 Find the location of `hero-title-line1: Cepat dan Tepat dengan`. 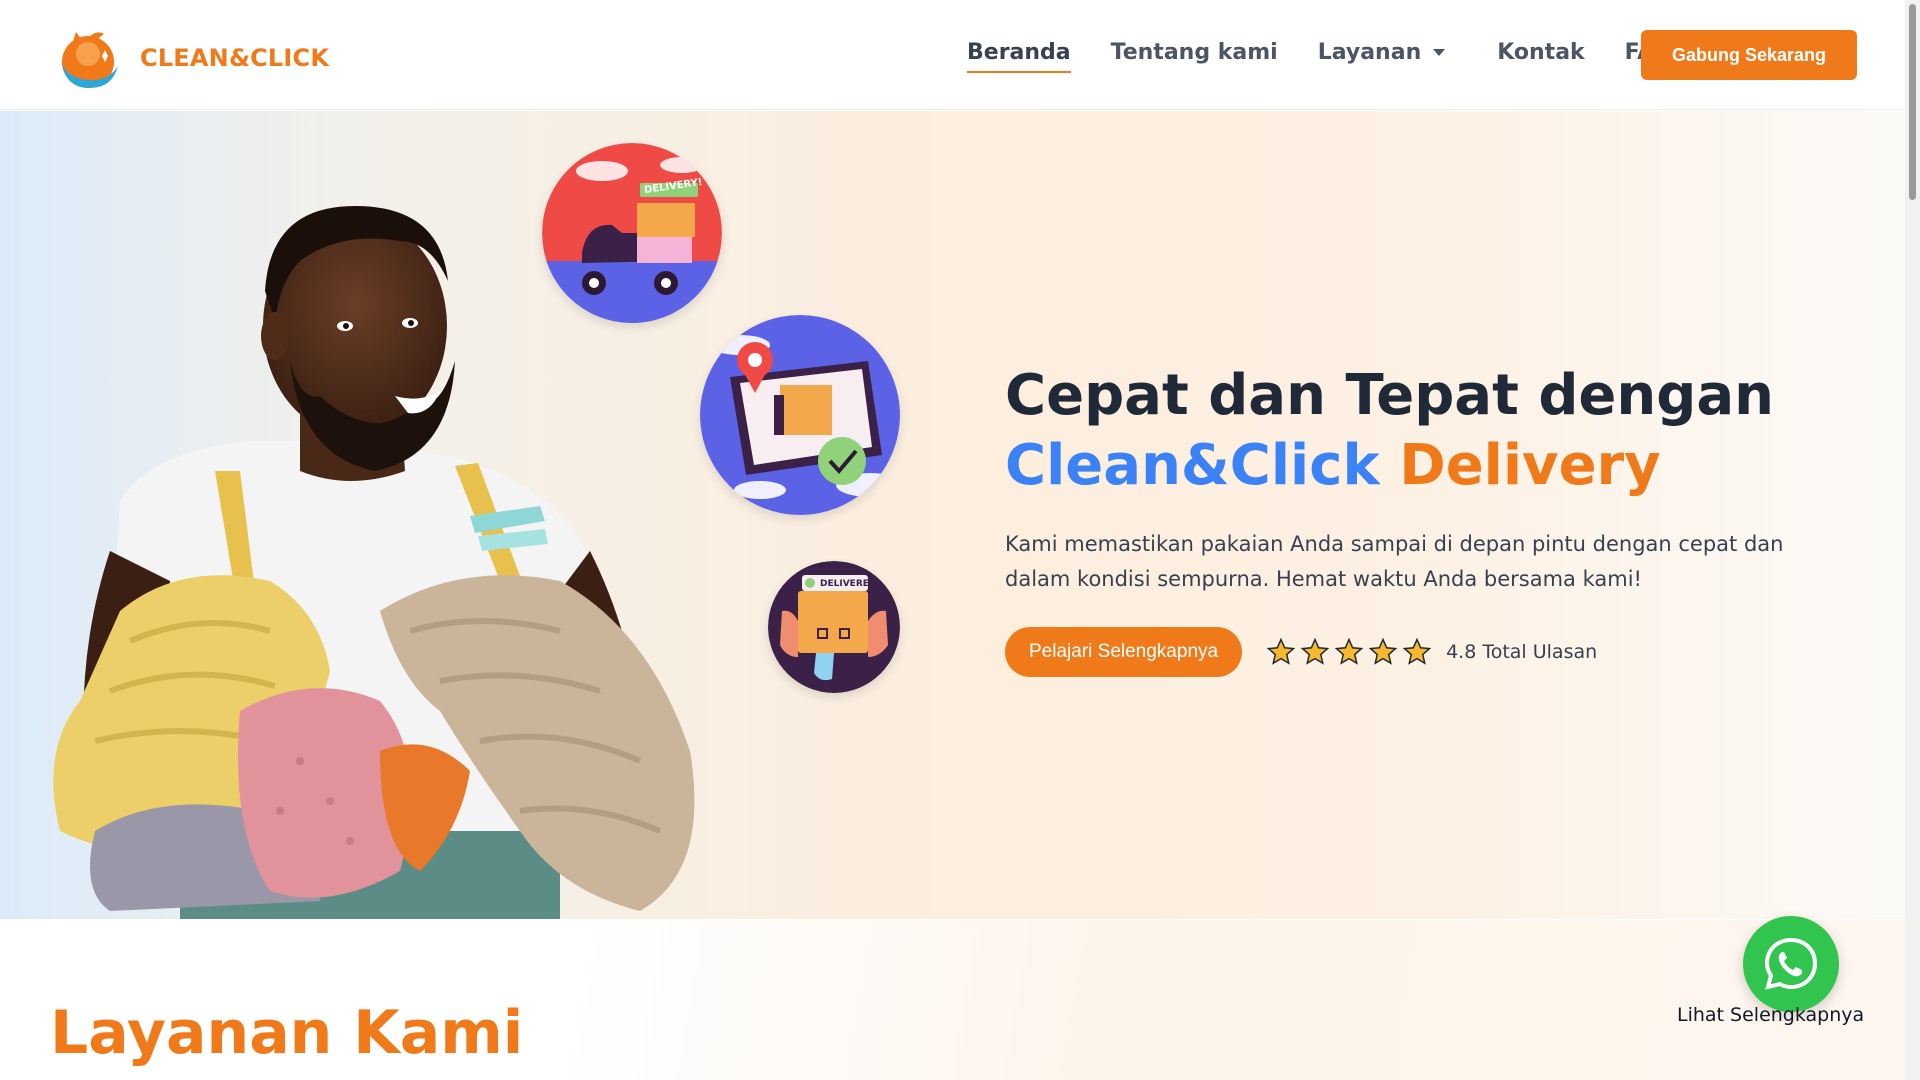

hero-title-line1: Cepat dan Tepat dengan is located at coordinates (1390, 395).